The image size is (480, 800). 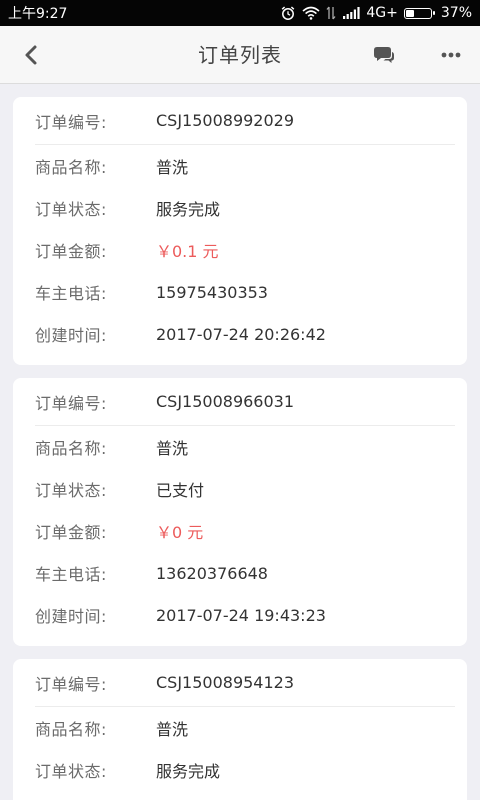 What do you see at coordinates (225, 401) in the screenshot?
I see `order-number: CSJ15008966031` at bounding box center [225, 401].